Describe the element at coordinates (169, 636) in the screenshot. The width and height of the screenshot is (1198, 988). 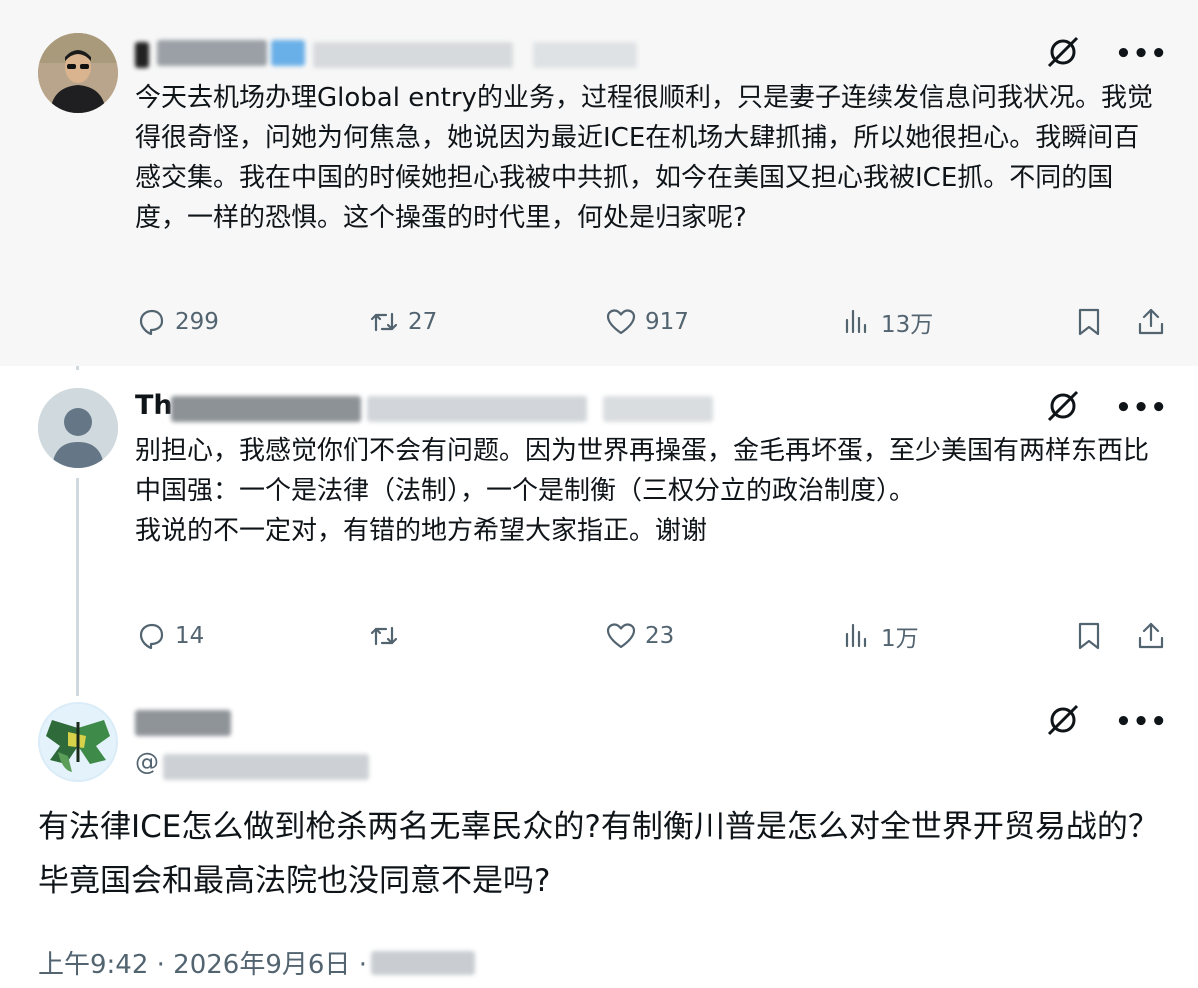
I see `reply-button: 14` at that location.